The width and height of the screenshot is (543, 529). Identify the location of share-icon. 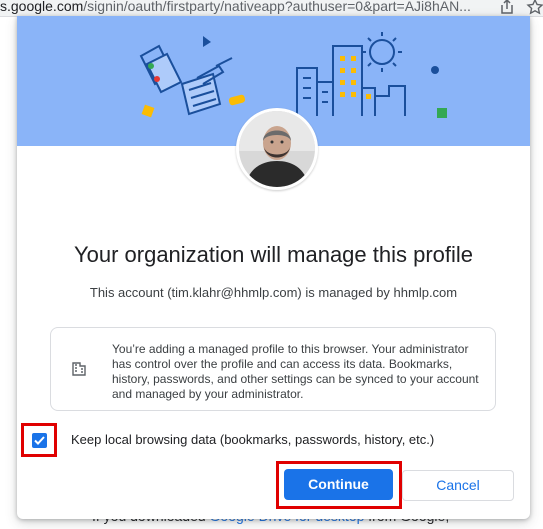
(507, 8).